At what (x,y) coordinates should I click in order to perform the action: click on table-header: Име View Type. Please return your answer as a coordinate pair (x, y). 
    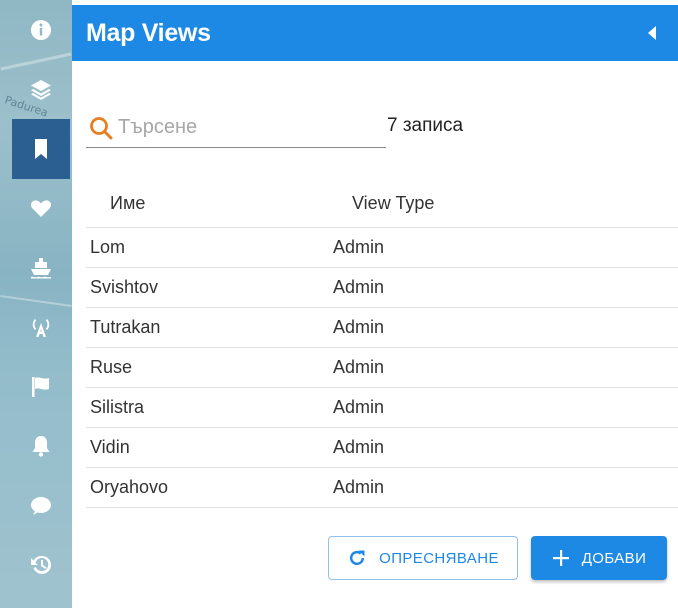
    Looking at the image, I should click on (382, 204).